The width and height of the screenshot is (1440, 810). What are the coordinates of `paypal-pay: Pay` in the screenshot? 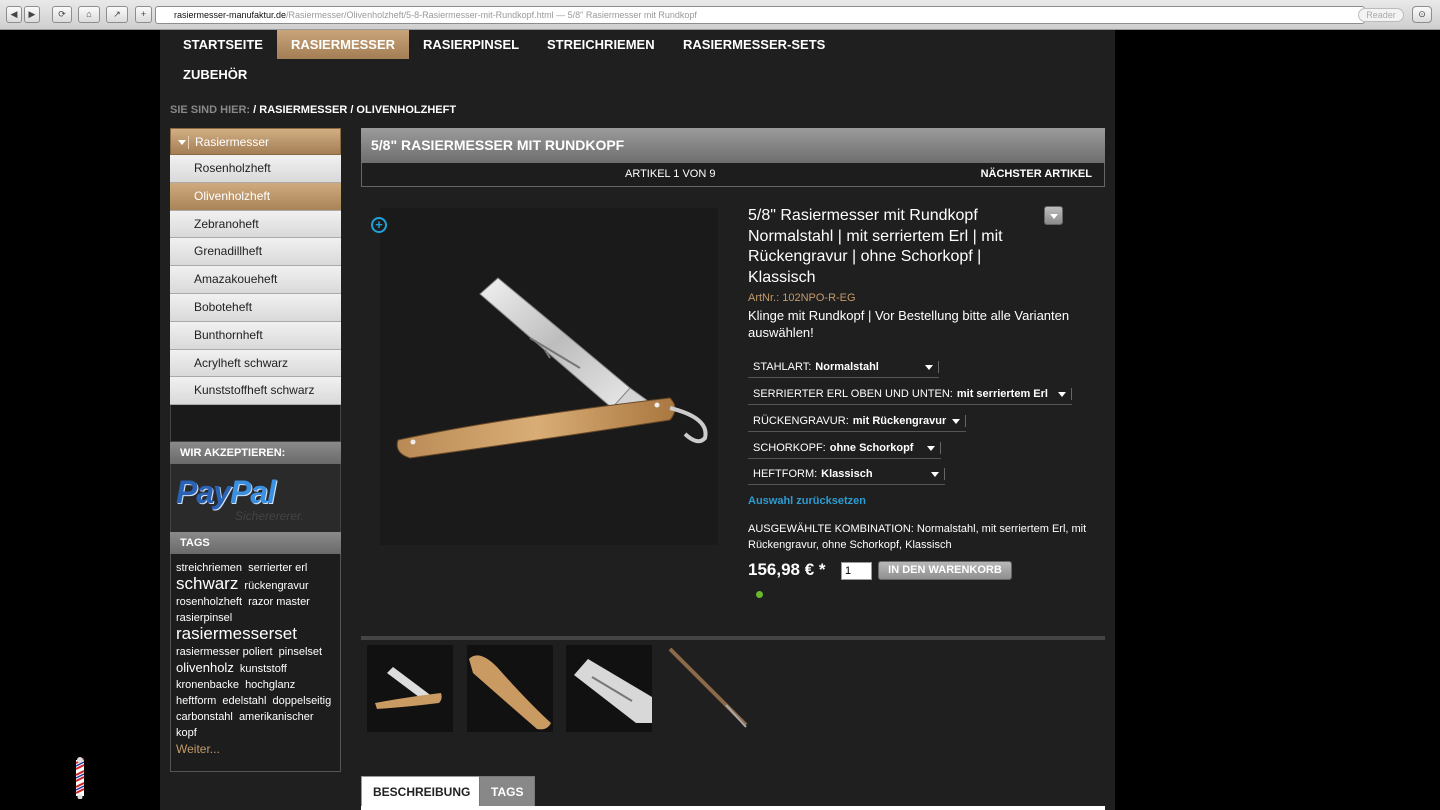 It's located at (203, 492).